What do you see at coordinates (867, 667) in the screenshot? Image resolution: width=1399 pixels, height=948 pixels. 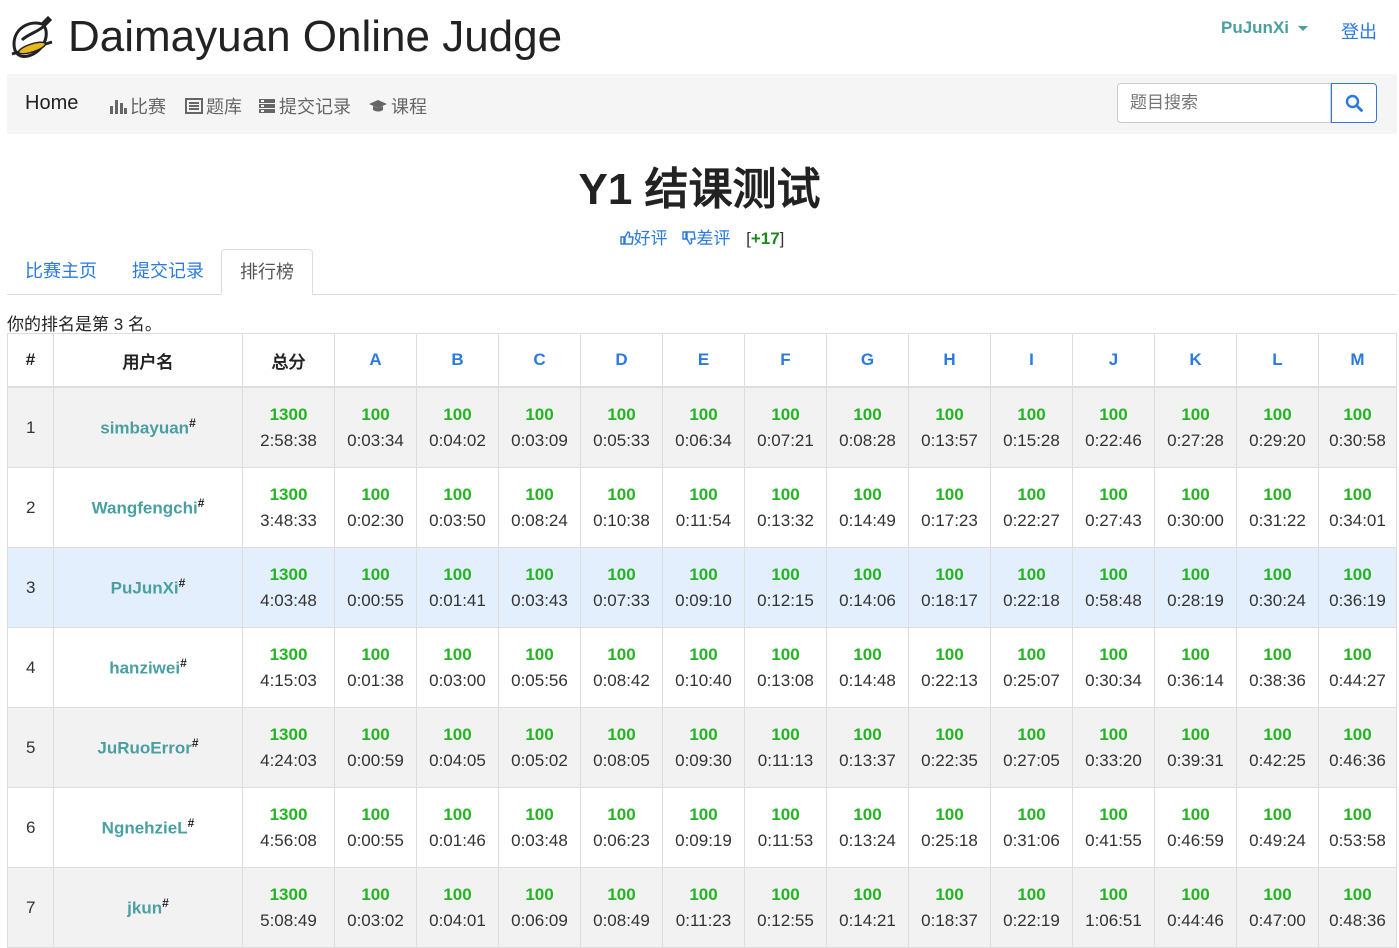 I see `problem-result-cell: 100 0:14:48` at bounding box center [867, 667].